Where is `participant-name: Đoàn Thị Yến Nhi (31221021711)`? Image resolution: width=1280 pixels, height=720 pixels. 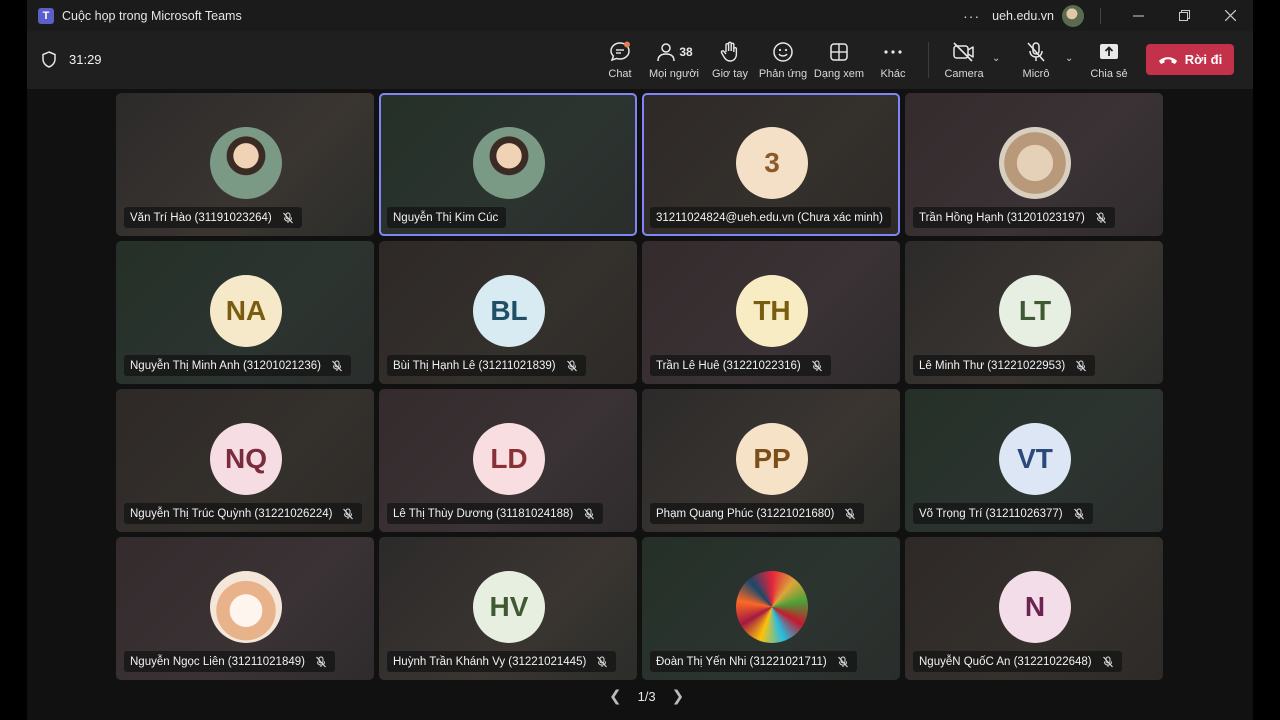
participant-name: Đoàn Thị Yến Nhi (31221021711) is located at coordinates (741, 661).